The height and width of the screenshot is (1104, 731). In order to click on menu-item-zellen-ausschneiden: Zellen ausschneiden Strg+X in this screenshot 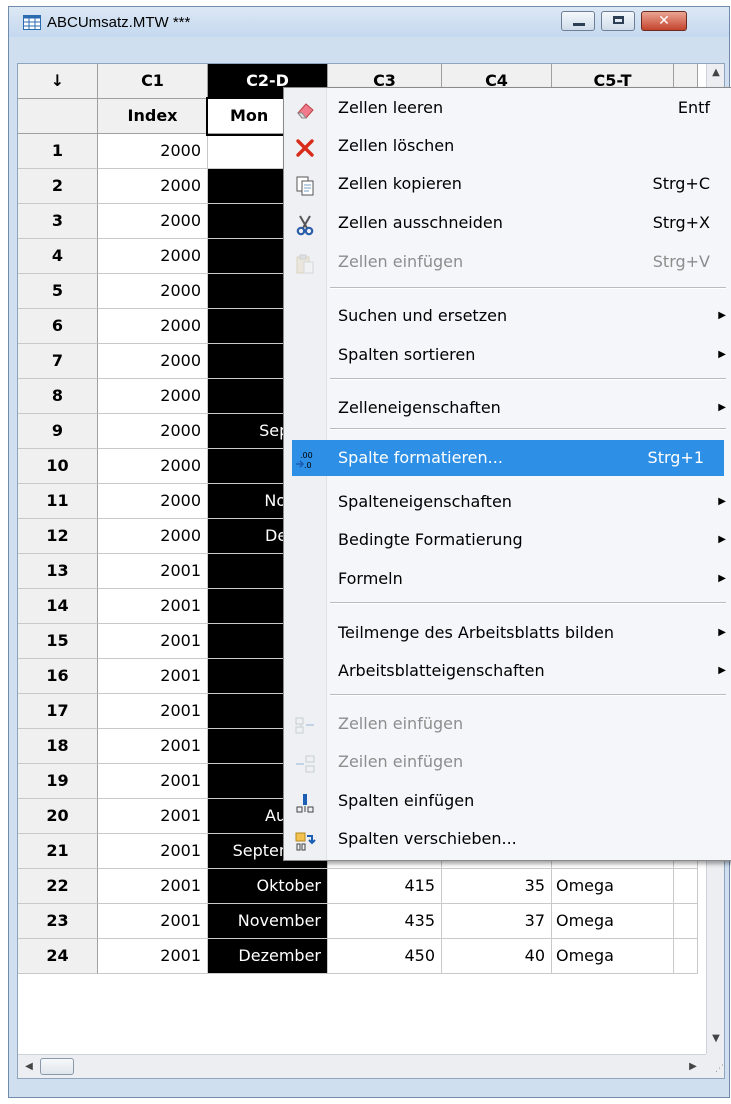, I will do `click(508, 223)`.